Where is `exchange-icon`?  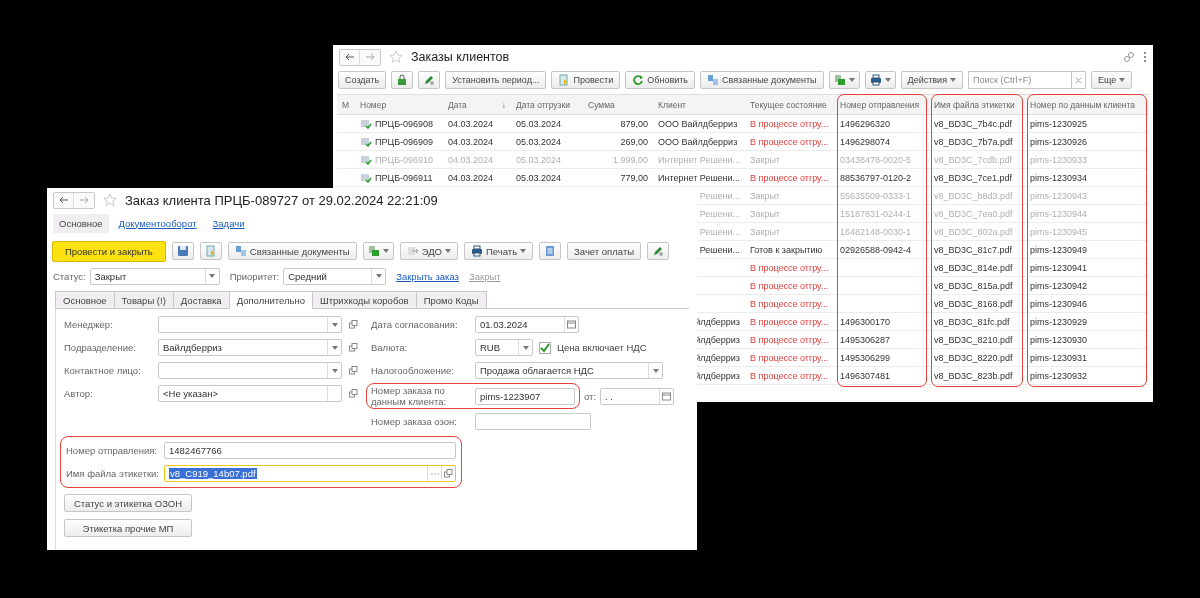
exchange-icon is located at coordinates (839, 80).